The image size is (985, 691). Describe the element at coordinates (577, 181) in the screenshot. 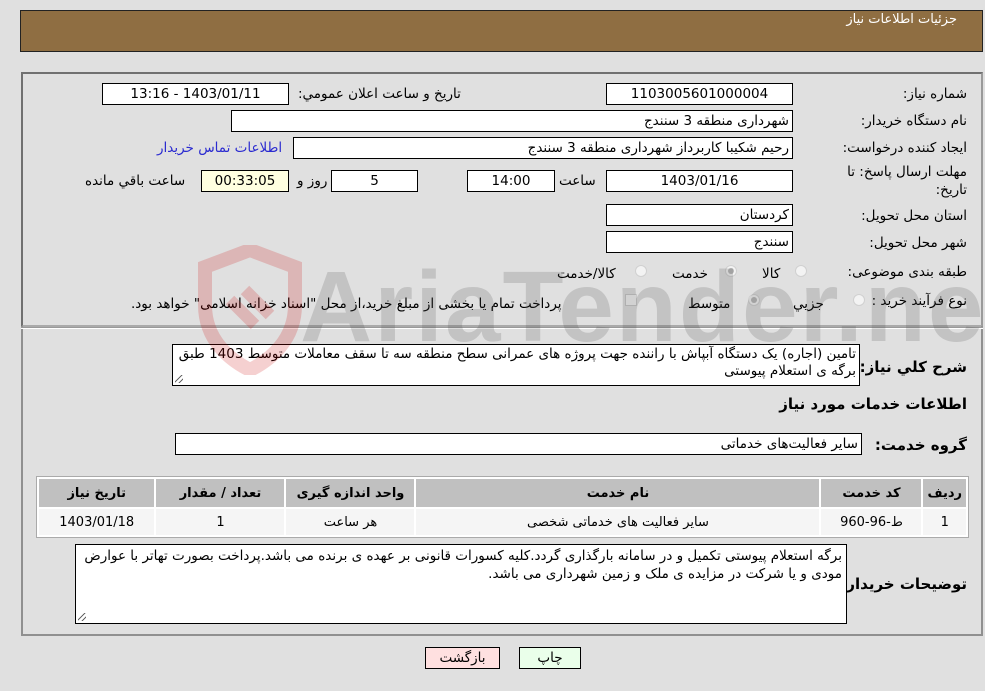

I see `deadline-time-label: ساعت` at that location.